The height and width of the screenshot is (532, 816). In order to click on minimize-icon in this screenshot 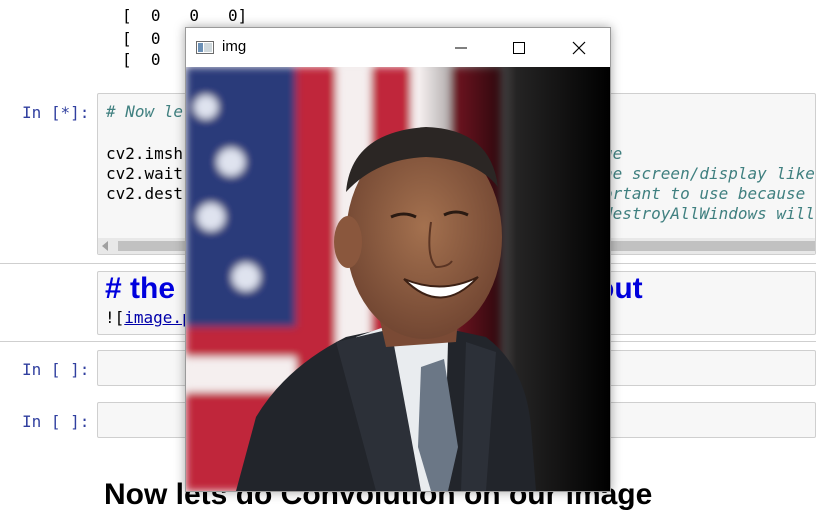, I will do `click(461, 48)`.